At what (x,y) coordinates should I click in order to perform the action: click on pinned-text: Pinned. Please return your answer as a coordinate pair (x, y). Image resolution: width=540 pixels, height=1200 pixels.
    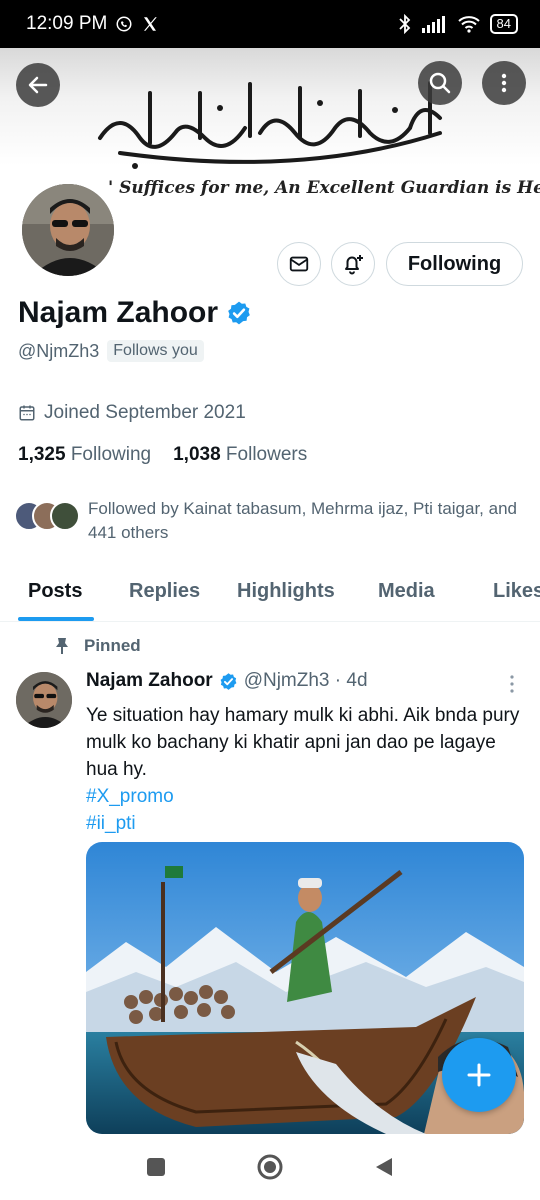
    Looking at the image, I should click on (112, 645).